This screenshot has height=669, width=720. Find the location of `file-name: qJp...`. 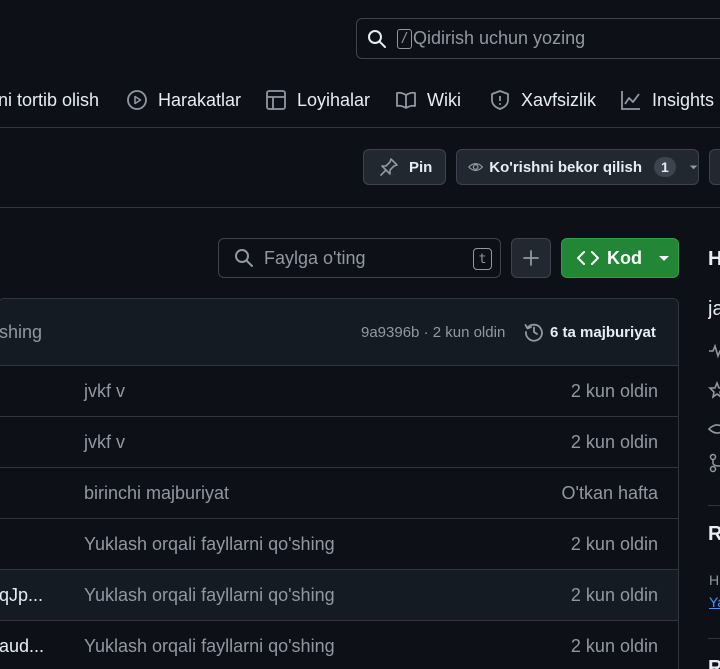

file-name: qJp... is located at coordinates (21, 595).